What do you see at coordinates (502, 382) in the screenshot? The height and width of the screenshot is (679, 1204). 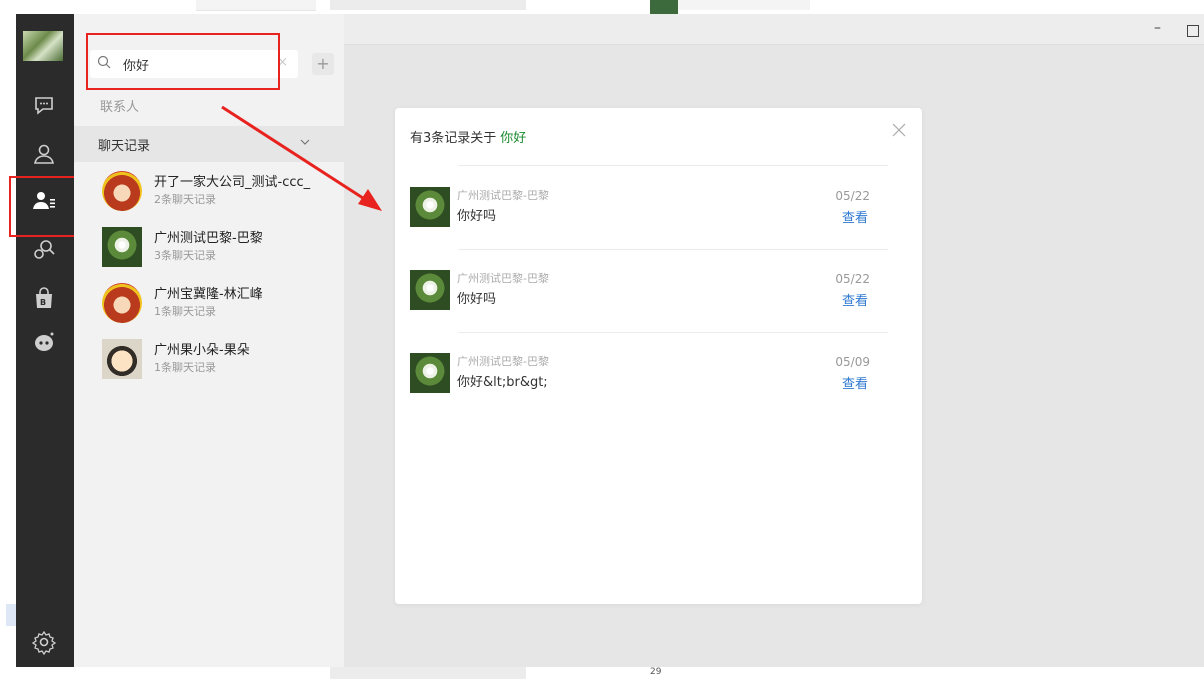 I see `record-message: 你好&lt;br&gt;` at bounding box center [502, 382].